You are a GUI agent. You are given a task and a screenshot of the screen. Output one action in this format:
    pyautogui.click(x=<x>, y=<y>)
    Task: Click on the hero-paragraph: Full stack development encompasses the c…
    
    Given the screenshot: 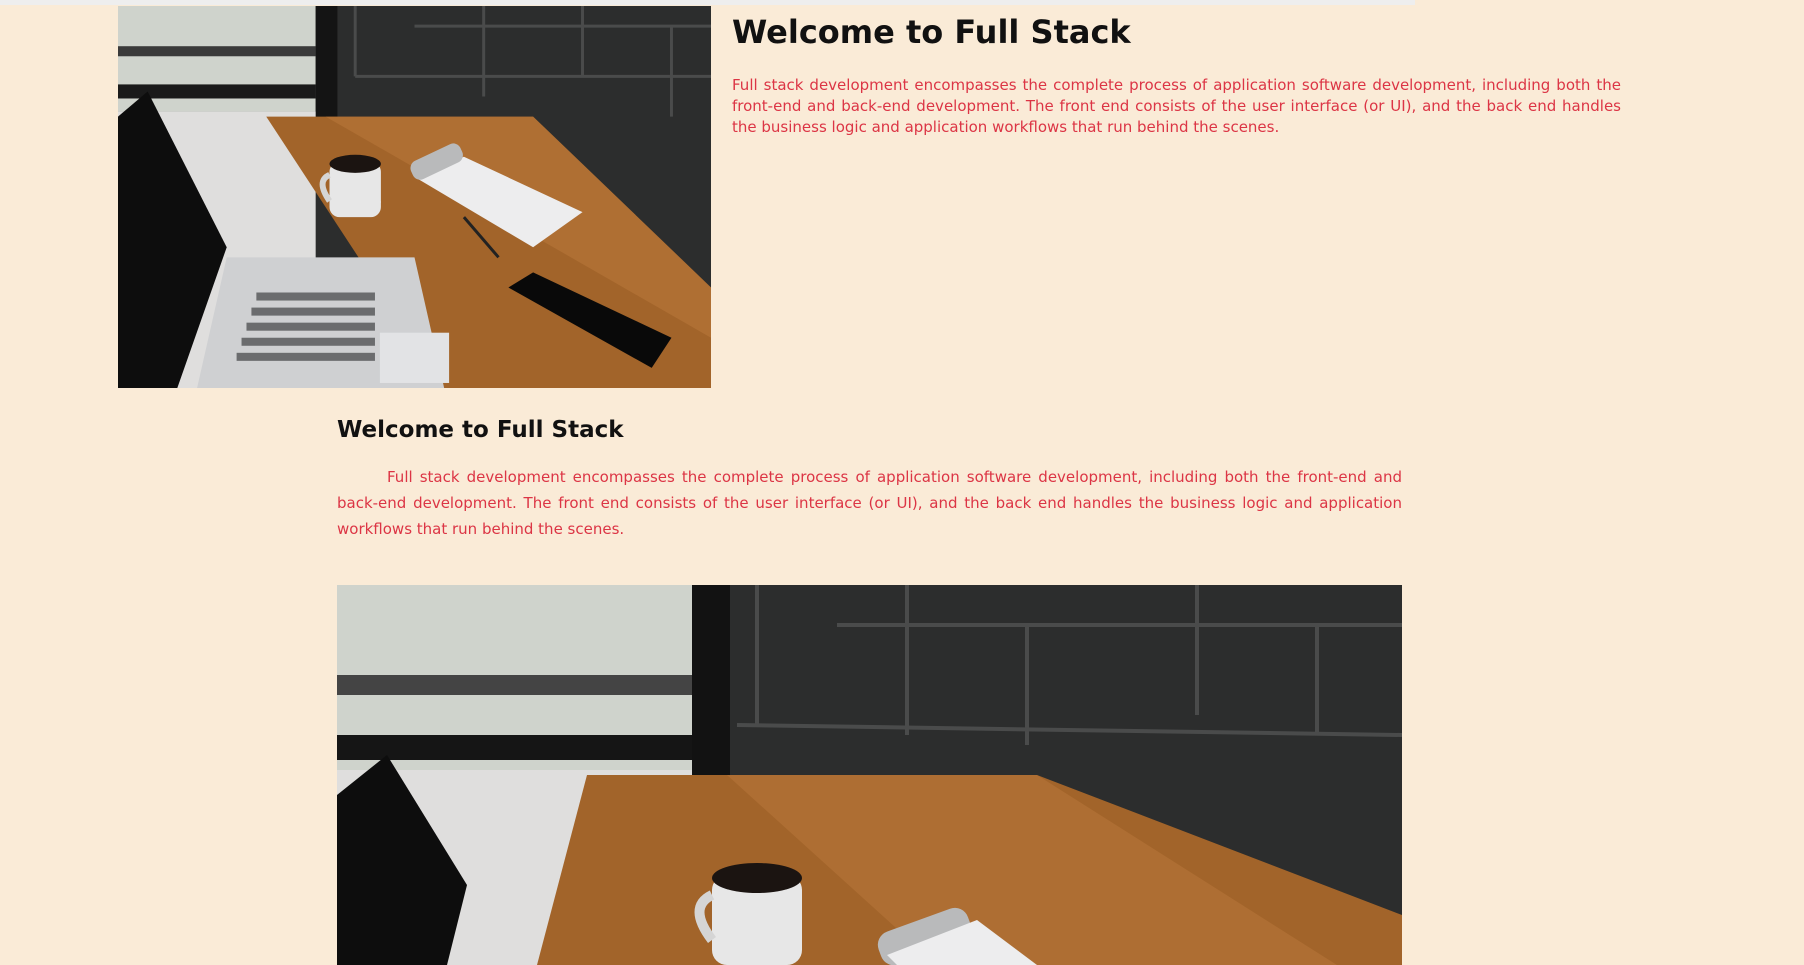 What is the action you would take?
    pyautogui.click(x=1176, y=106)
    